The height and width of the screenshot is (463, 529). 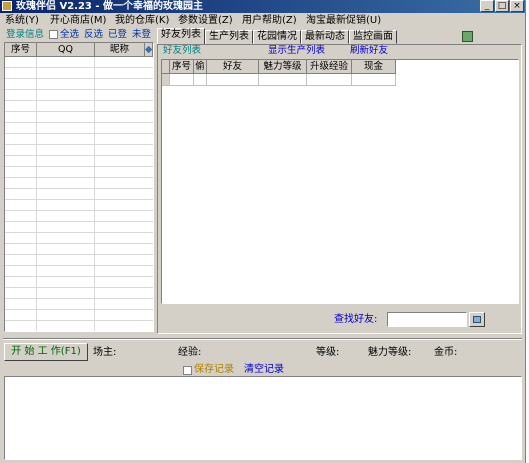 I want to click on friend-list-group-label: 好友列表, so click(x=182, y=51).